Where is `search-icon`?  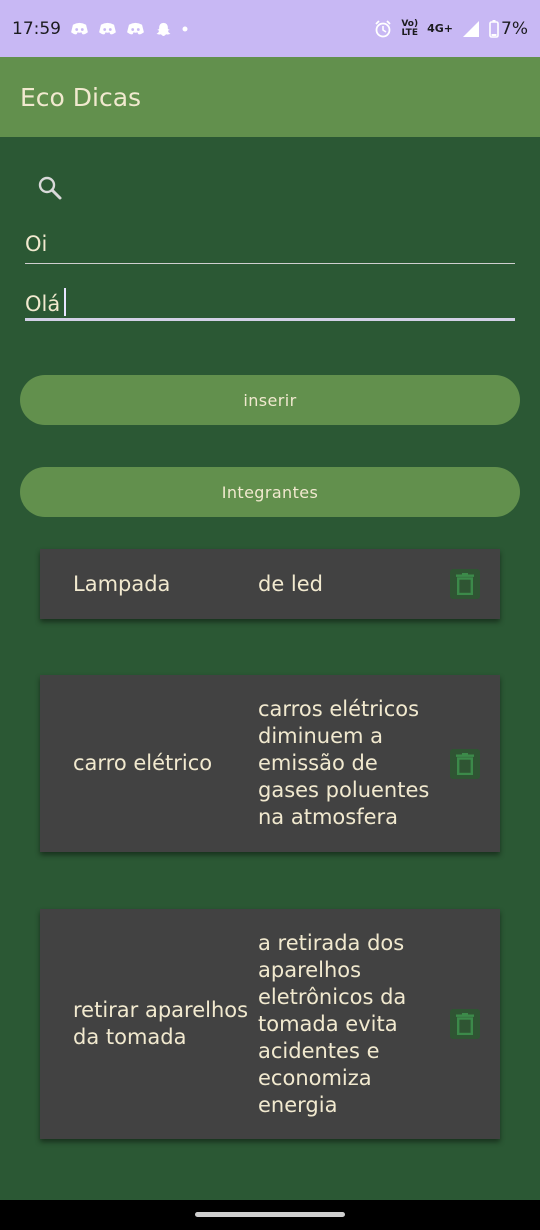 search-icon is located at coordinates (50, 188).